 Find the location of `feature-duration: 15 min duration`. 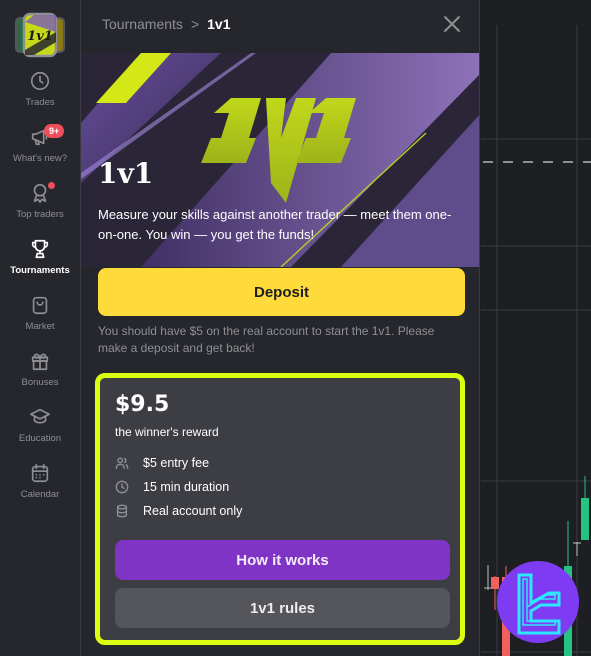

feature-duration: 15 min duration is located at coordinates (172, 487).